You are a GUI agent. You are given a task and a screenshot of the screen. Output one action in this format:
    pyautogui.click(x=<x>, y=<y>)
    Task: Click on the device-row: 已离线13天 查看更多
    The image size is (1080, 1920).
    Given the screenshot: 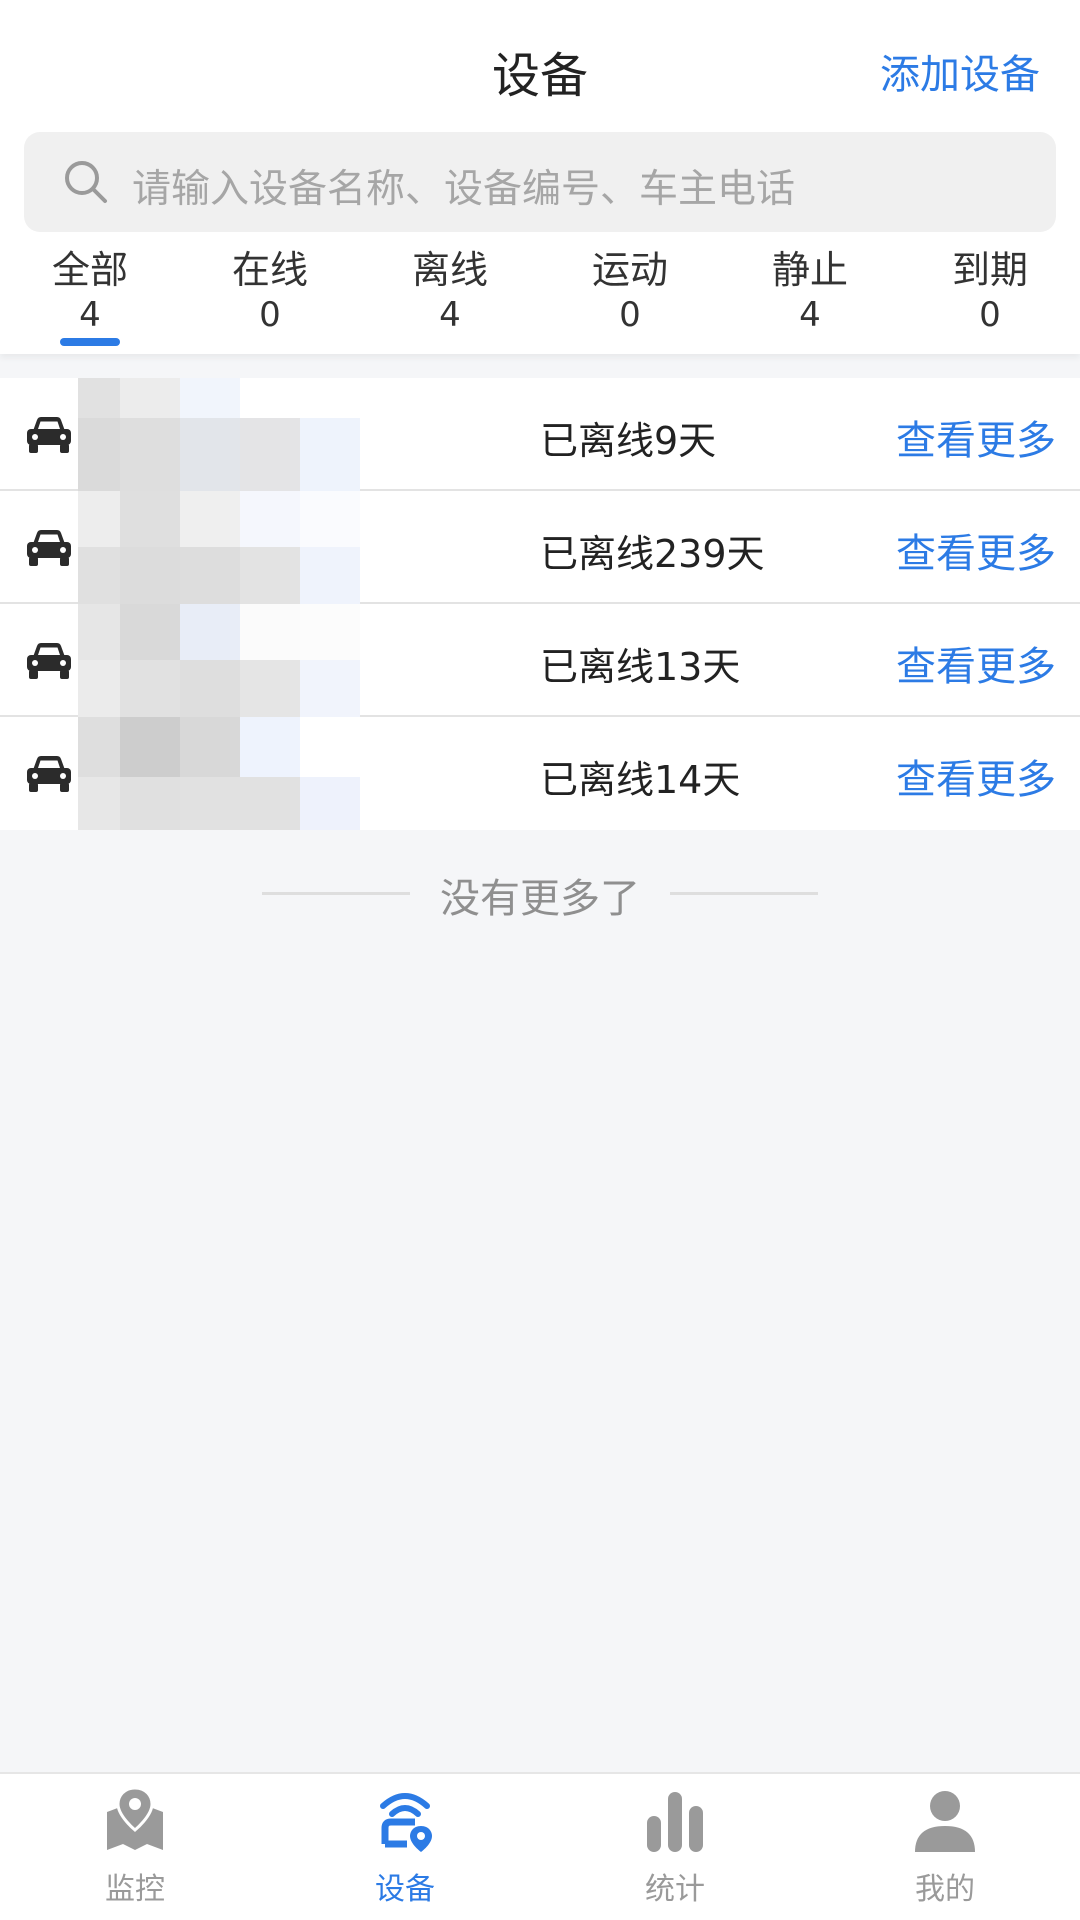 What is the action you would take?
    pyautogui.click(x=540, y=660)
    